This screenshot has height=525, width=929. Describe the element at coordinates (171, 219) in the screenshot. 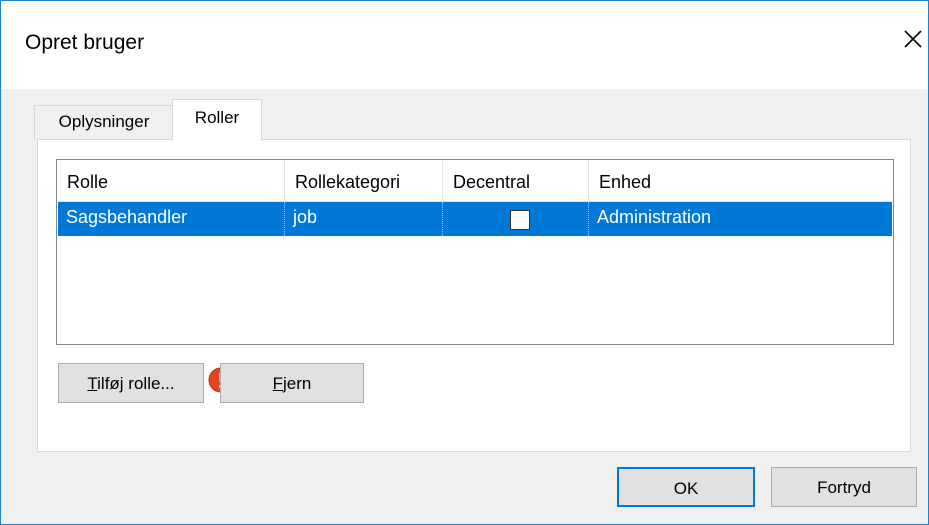

I see `cell-rolle: Sagsbehandler` at that location.